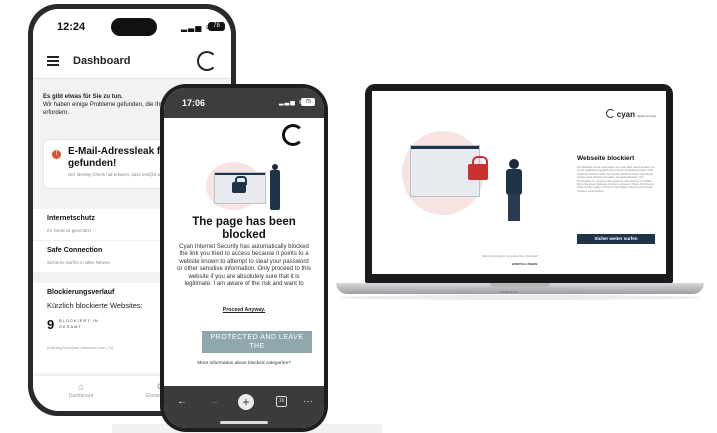 The image size is (717, 433). I want to click on security-guard-illustration, so click(514, 190).